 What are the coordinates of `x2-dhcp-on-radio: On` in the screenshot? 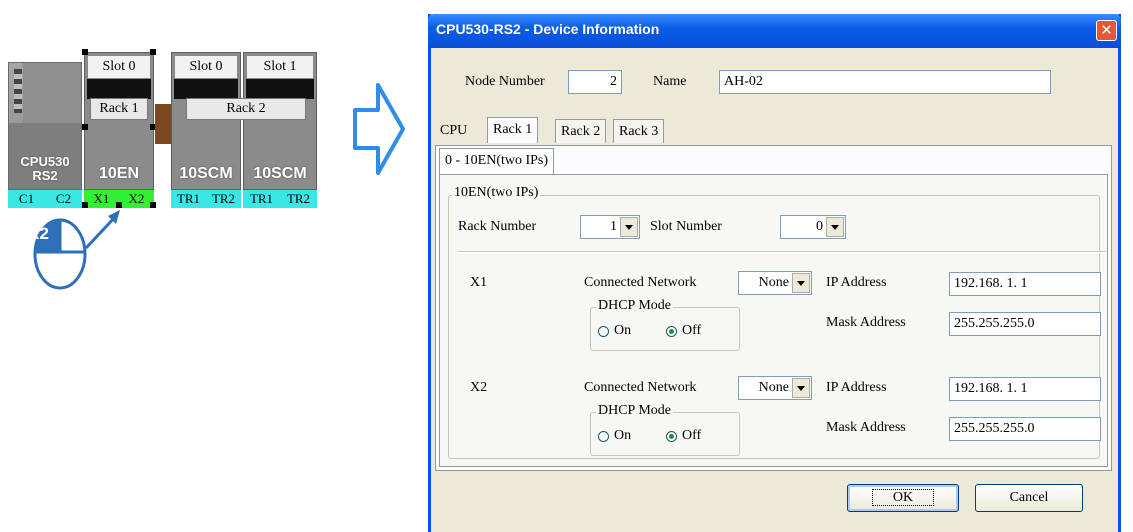 It's located at (614, 436).